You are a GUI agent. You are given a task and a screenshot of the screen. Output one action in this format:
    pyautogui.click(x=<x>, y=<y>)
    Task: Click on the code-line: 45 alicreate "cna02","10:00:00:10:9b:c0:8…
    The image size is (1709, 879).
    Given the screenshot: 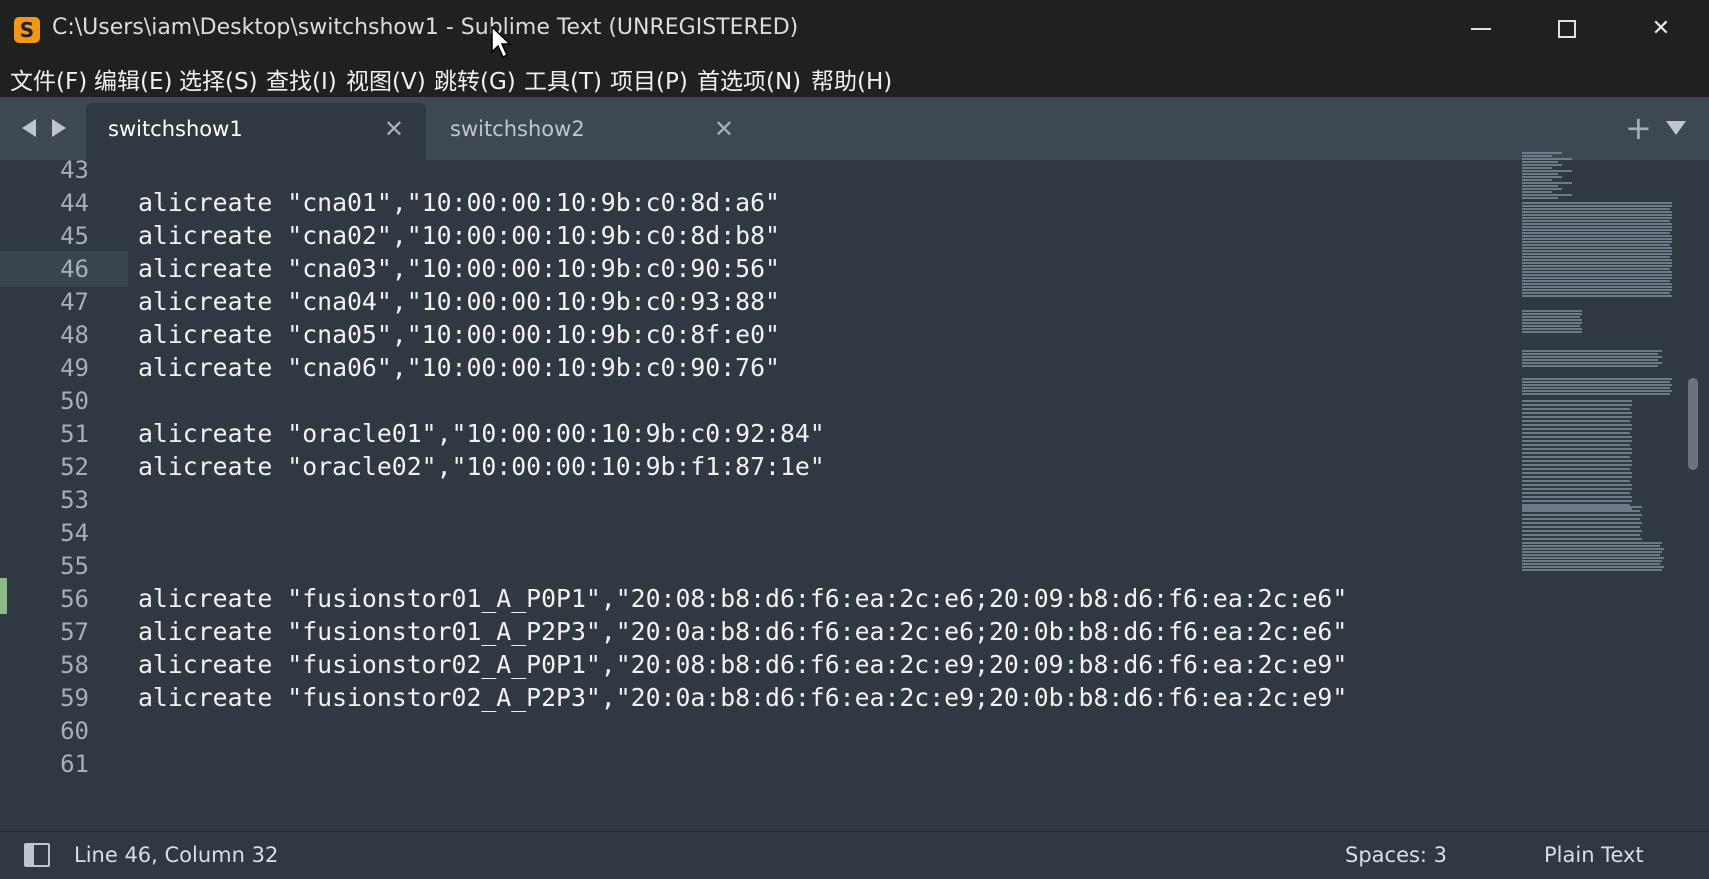 What is the action you would take?
    pyautogui.click(x=760, y=236)
    